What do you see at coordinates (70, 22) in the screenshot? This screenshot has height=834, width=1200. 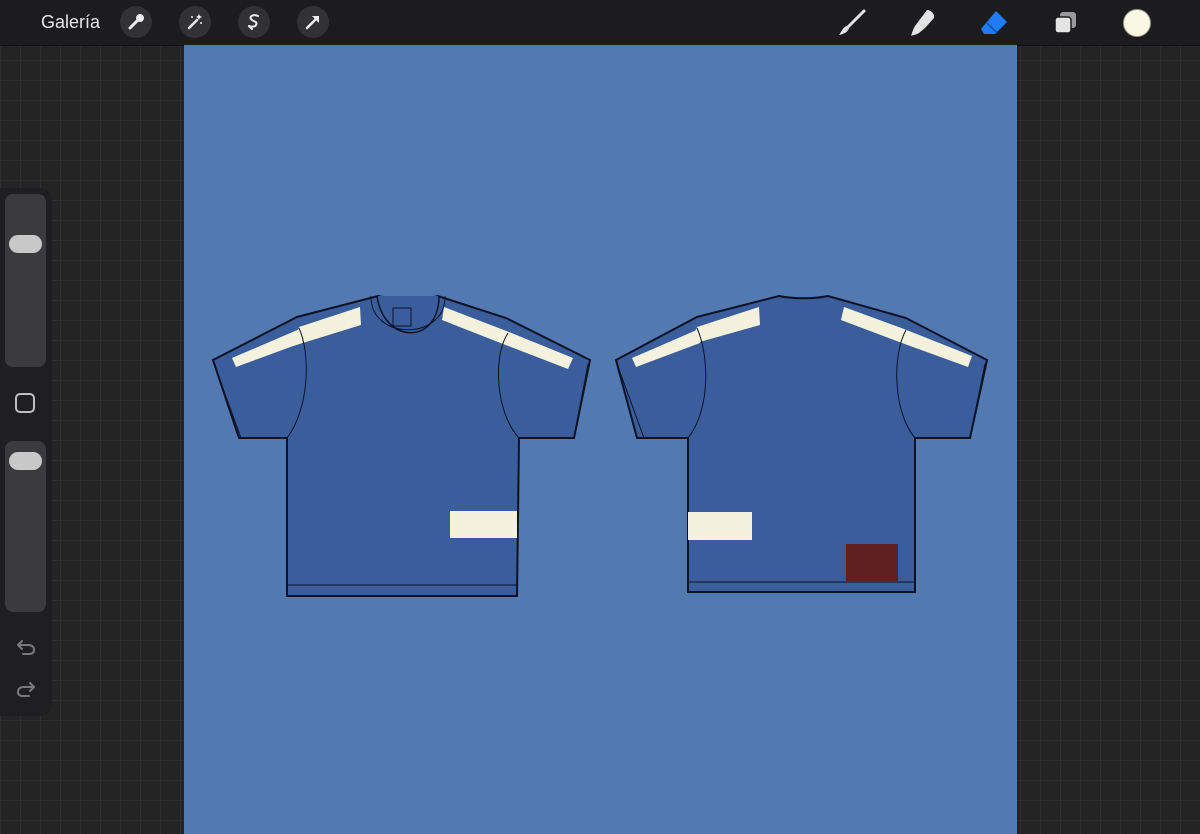 I see `gallery-button: Galería` at bounding box center [70, 22].